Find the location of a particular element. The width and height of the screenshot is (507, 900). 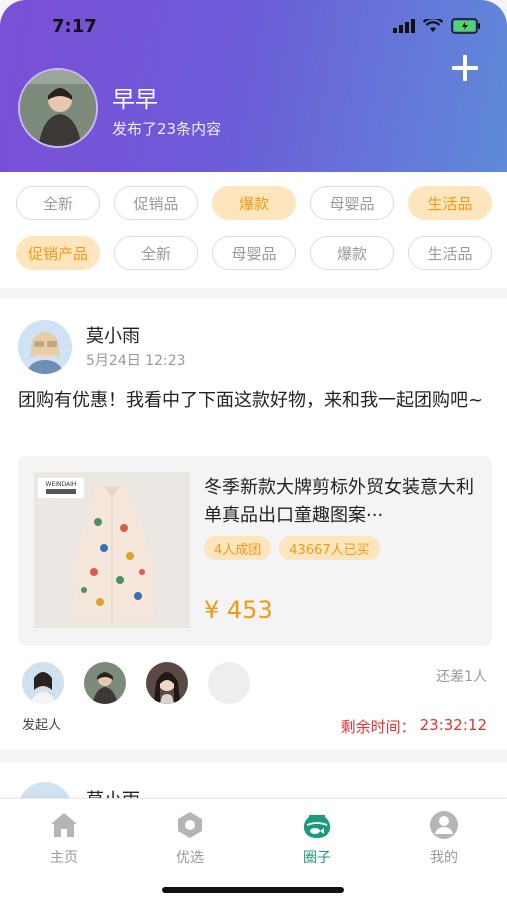

product-title: 冬季新款大牌剪标外贸女装意大利单真品出口童趣图案··· is located at coordinates (339, 501).